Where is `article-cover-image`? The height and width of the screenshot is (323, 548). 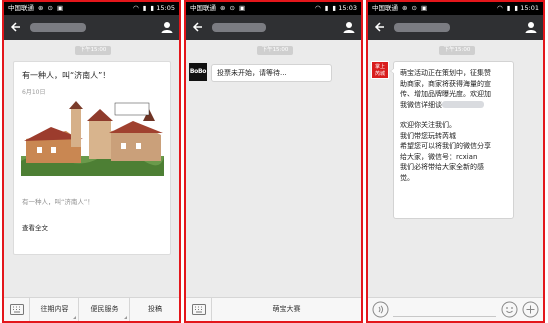
article-cover-image is located at coordinates (92, 138).